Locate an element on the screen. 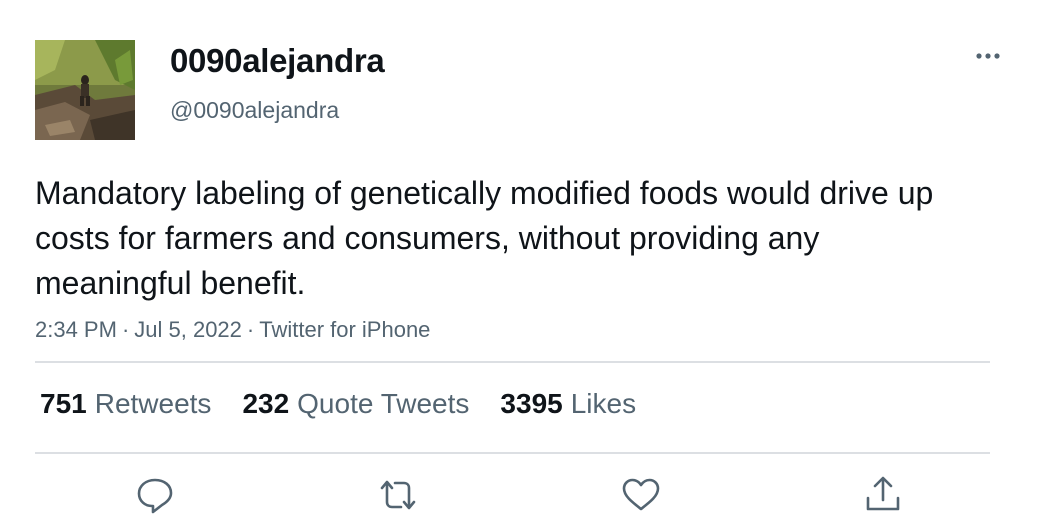 This screenshot has width=1050, height=525. retweets-stat: 751 Retweets is located at coordinates (125, 404).